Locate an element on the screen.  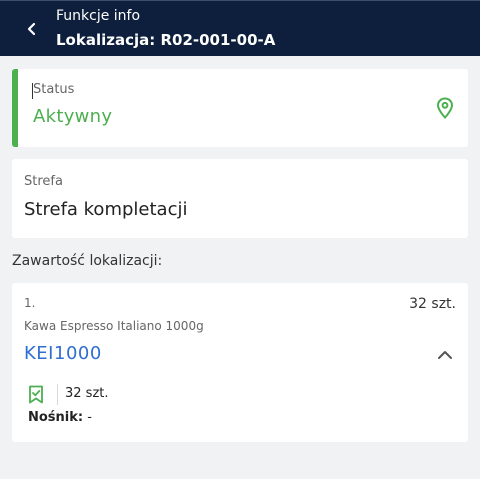
item-total-quantity: 32 szt. is located at coordinates (432, 304).